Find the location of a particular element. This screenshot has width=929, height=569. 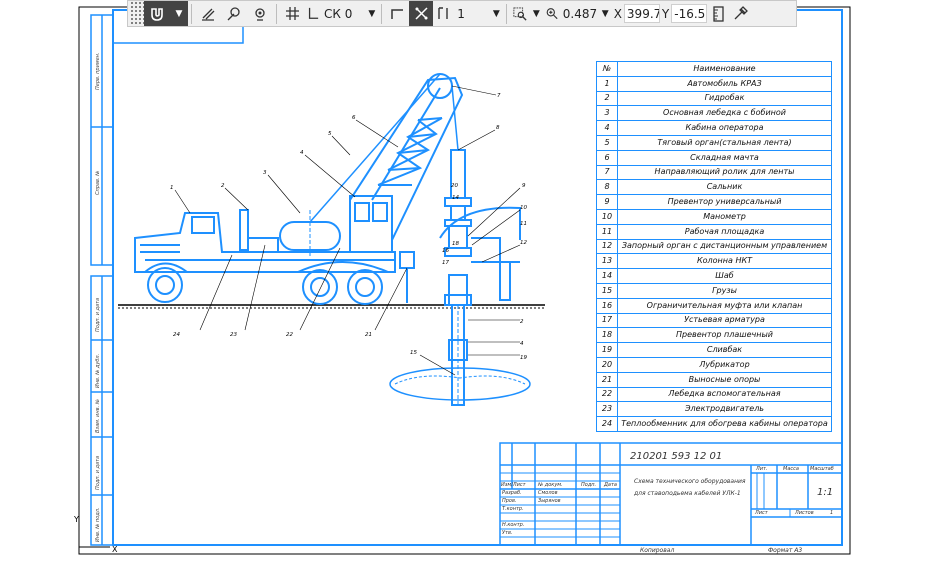

title-line-1: Схема технического оборудования is located at coordinates (690, 481).